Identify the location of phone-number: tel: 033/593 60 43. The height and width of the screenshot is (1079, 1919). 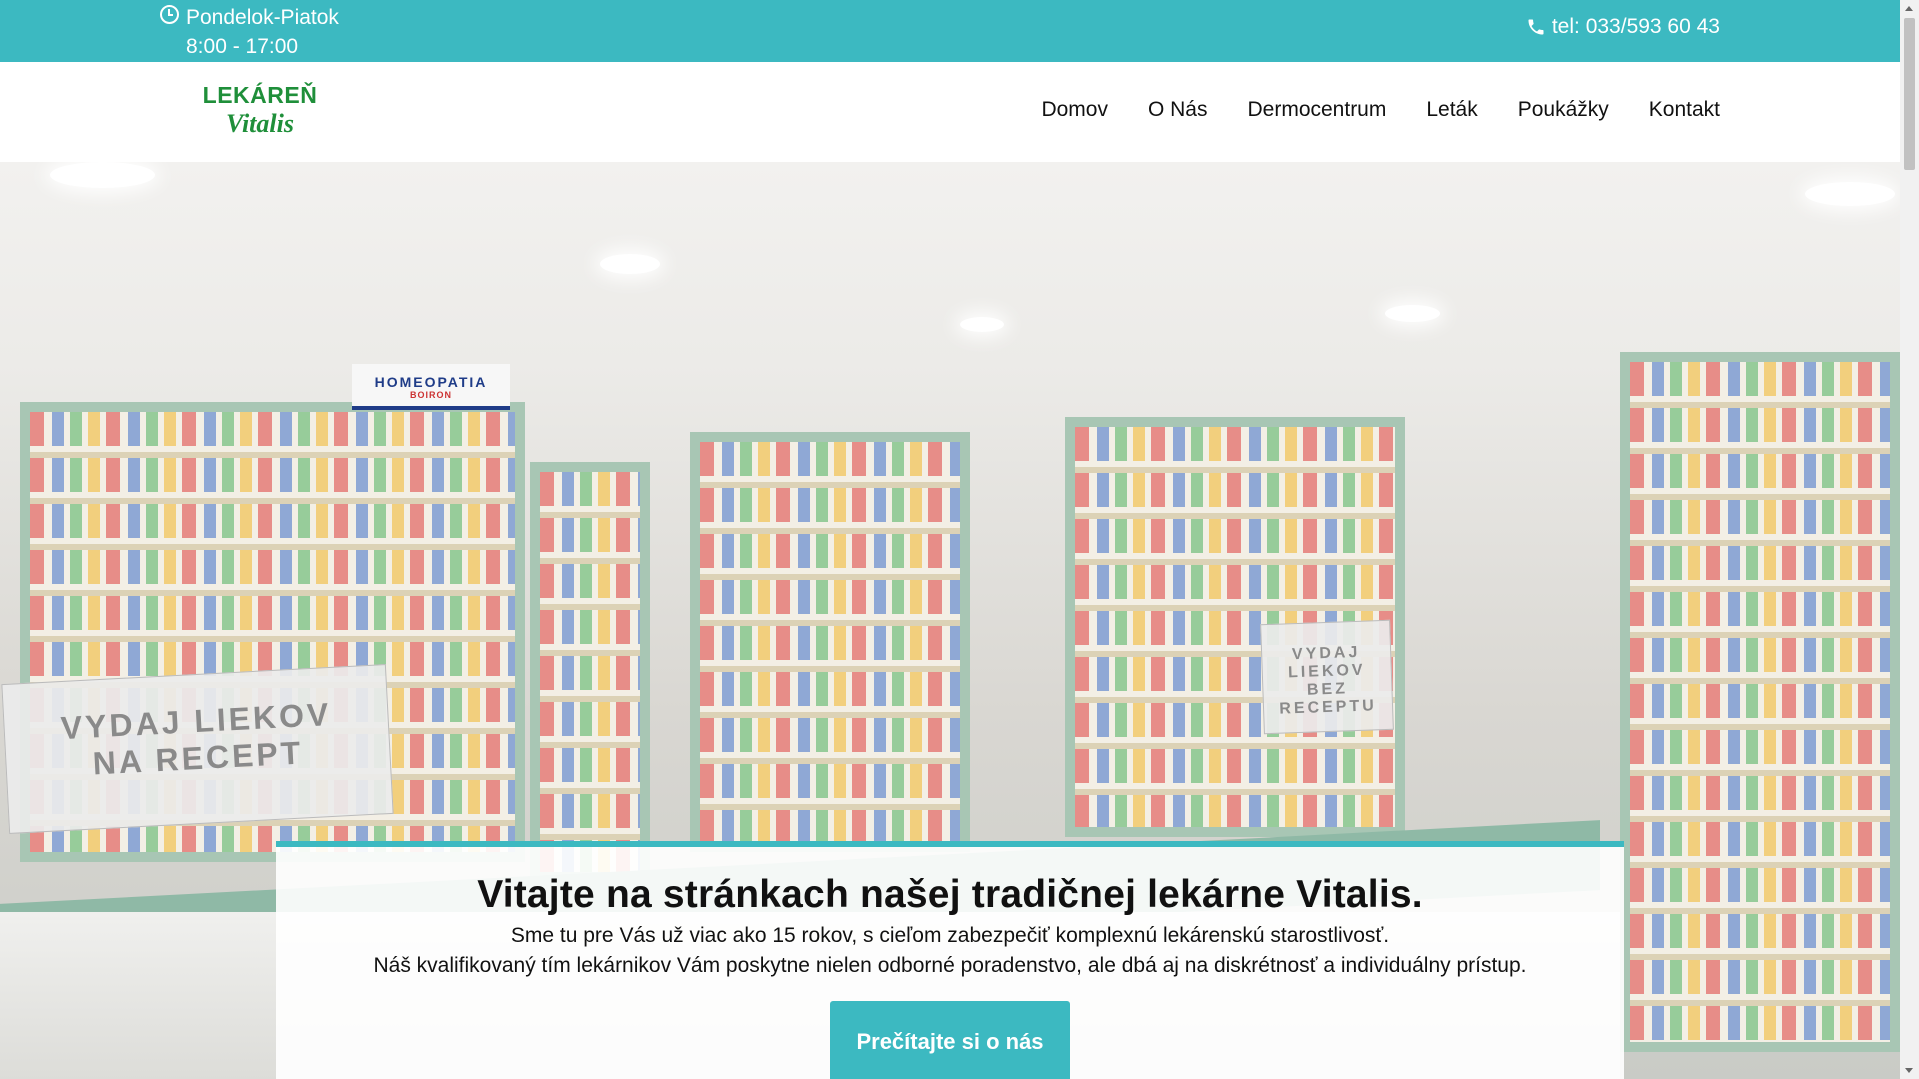
(1636, 27).